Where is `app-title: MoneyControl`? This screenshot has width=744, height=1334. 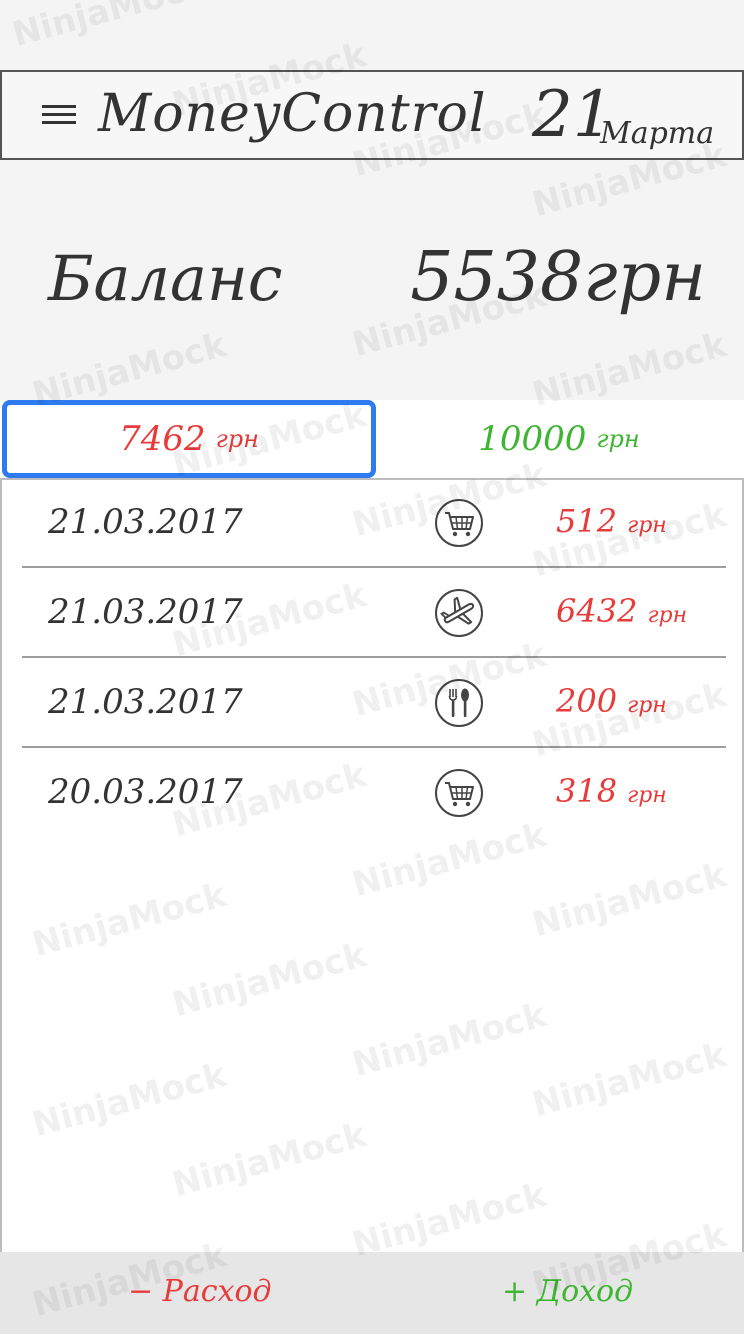 app-title: MoneyControl is located at coordinates (292, 114).